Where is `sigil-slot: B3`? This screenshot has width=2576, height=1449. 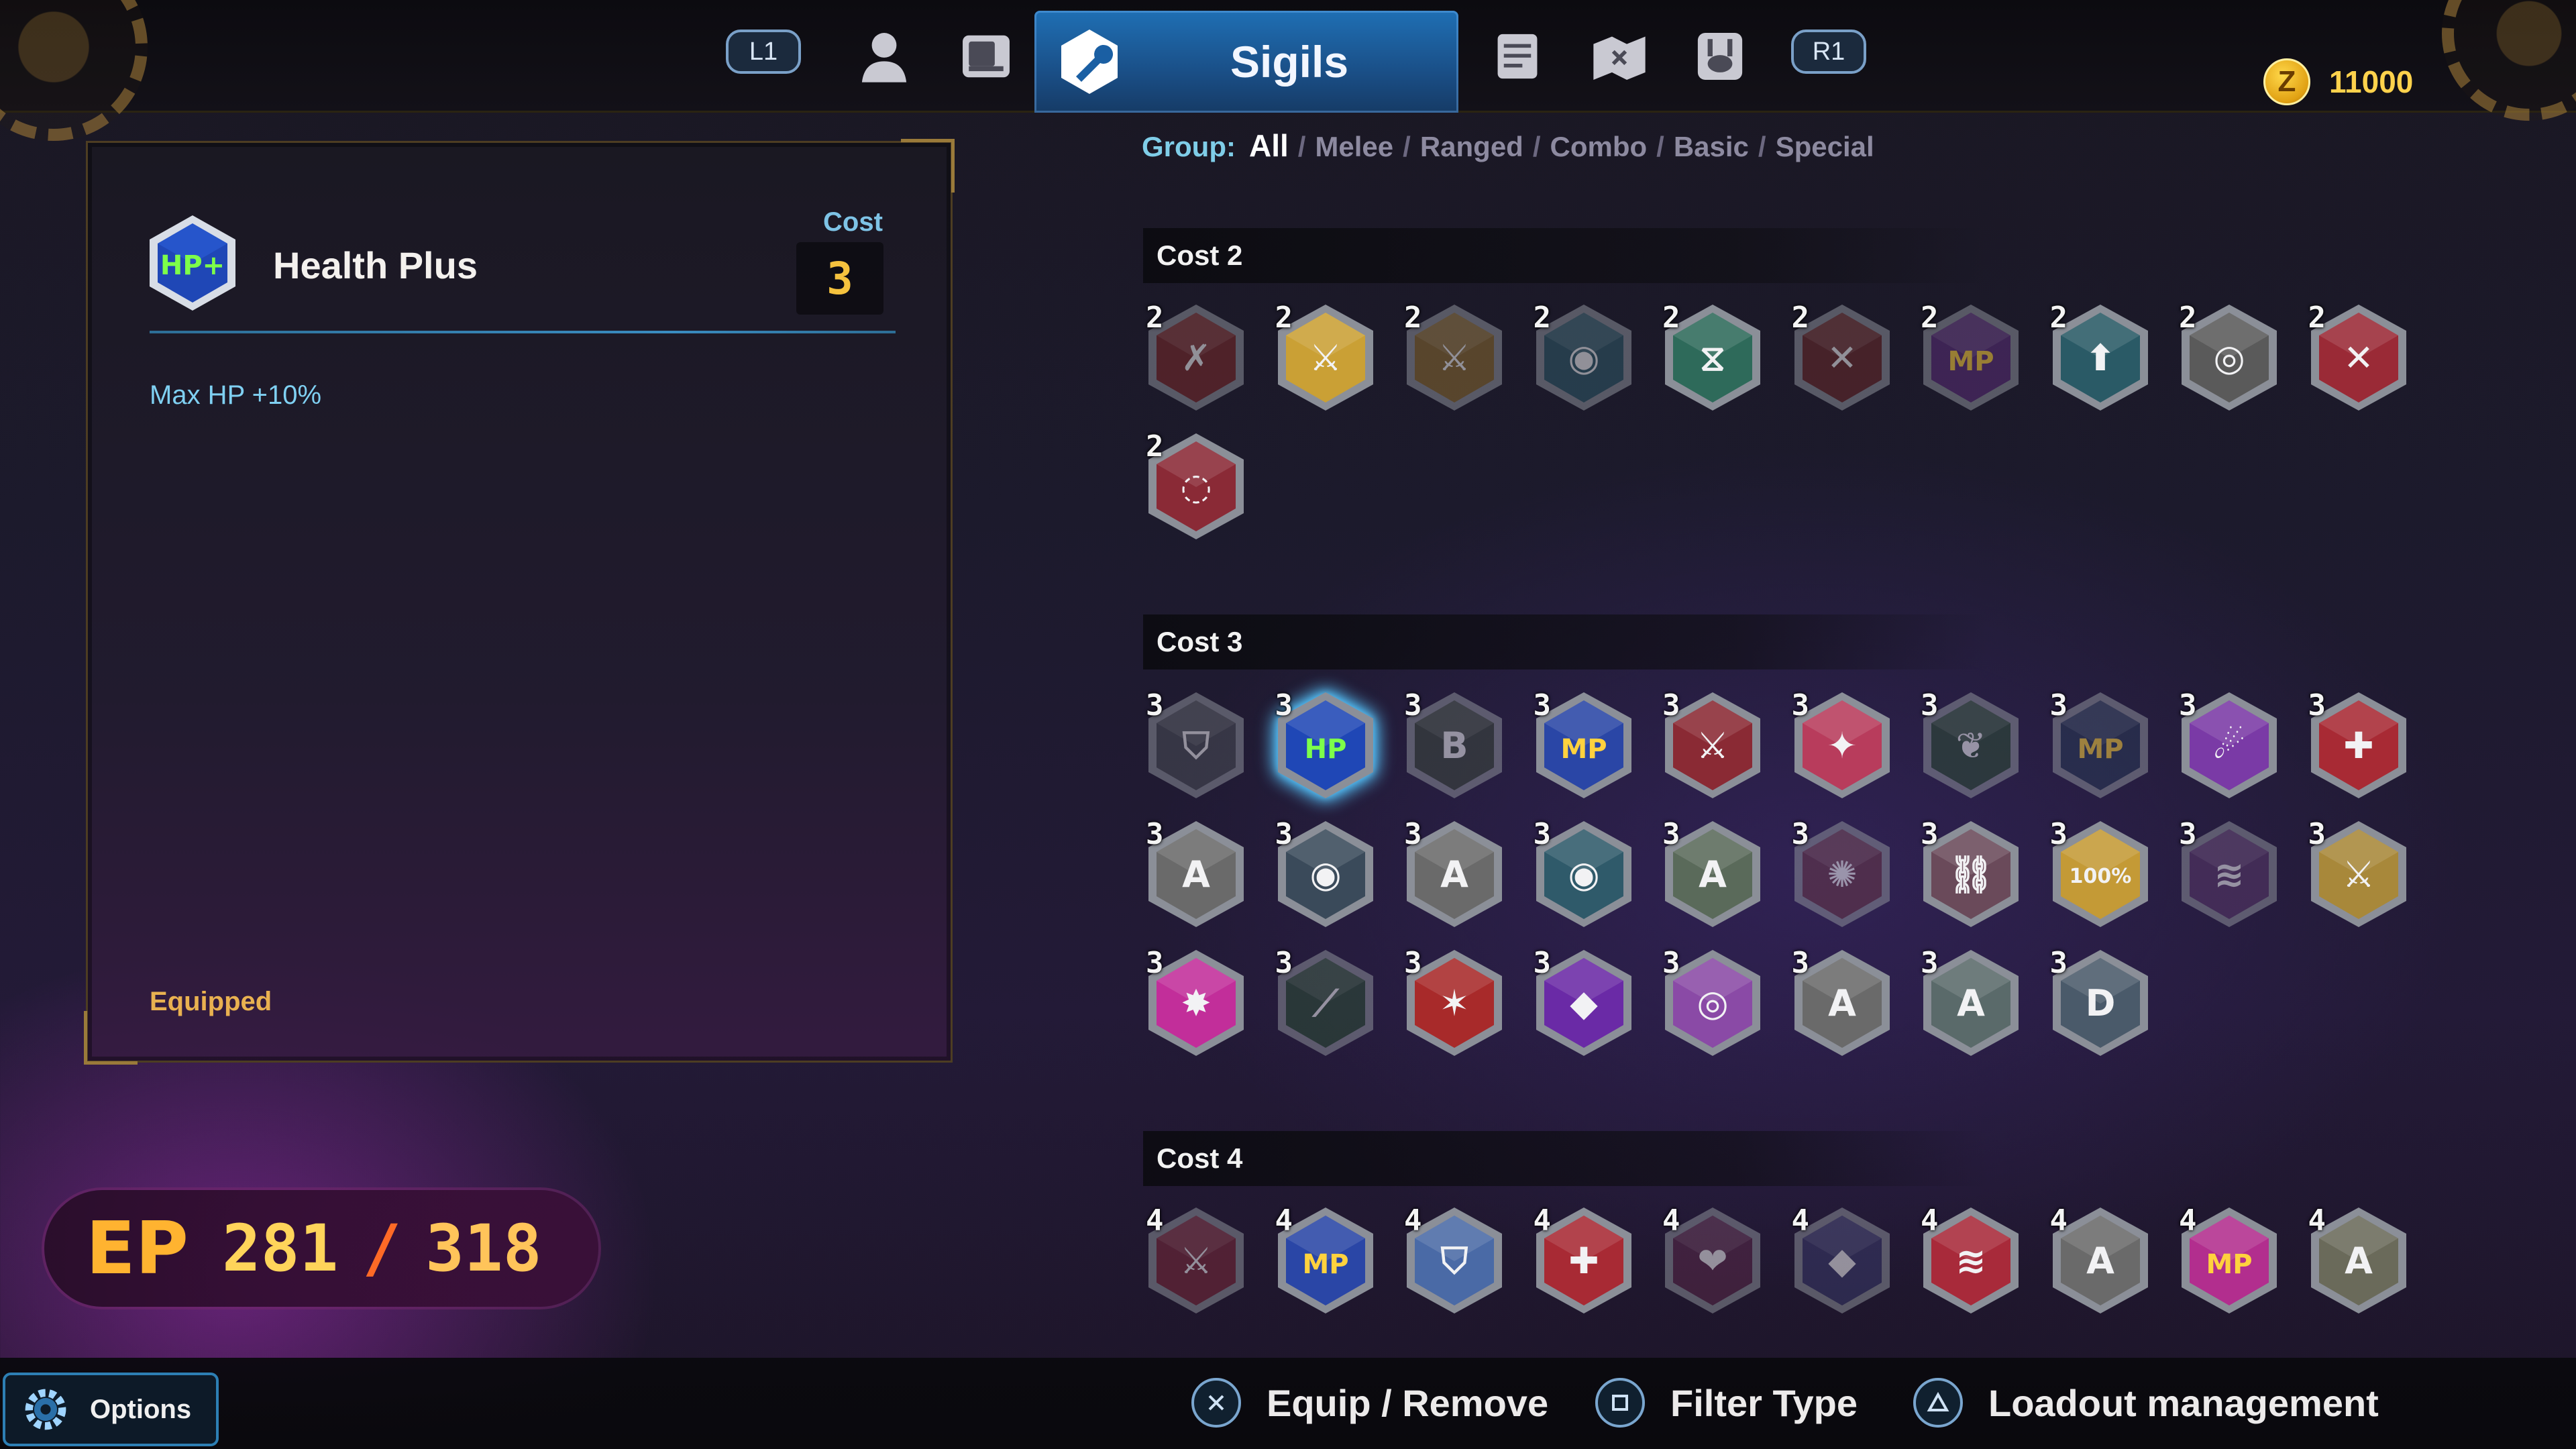 sigil-slot: B3 is located at coordinates (1454, 748).